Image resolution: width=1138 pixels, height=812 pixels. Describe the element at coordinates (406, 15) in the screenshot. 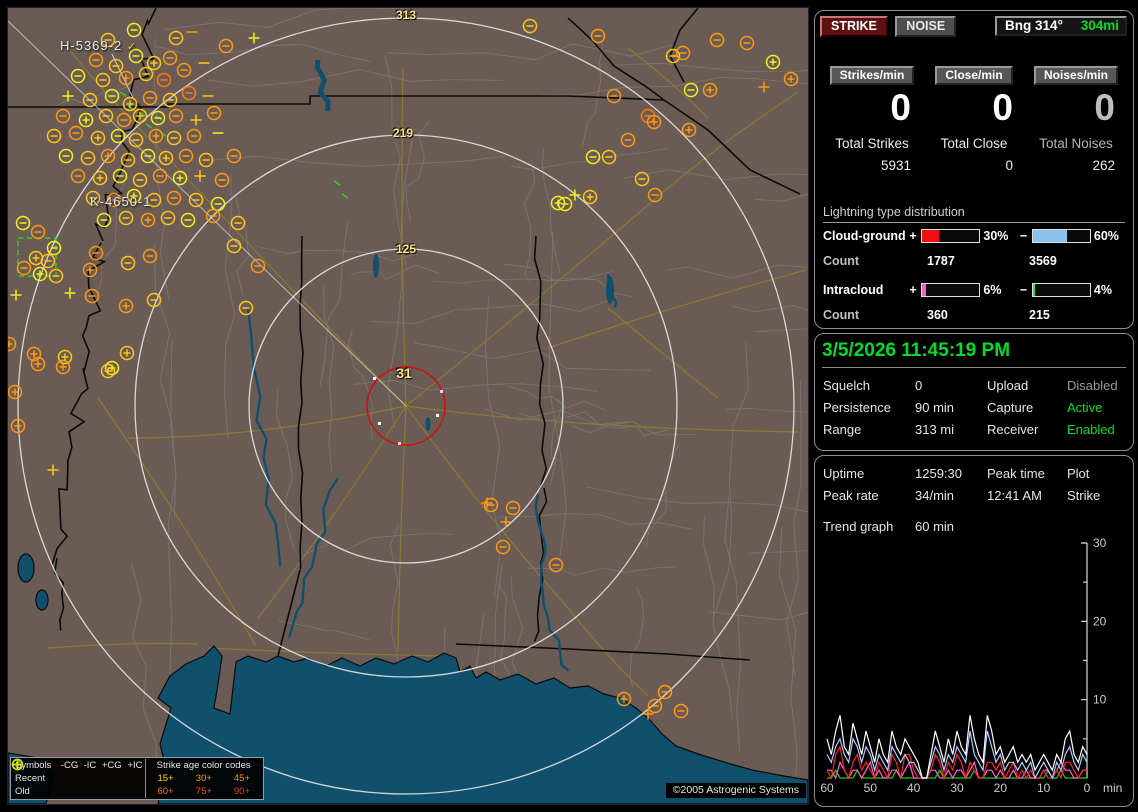

I see `ring-label-313: 313` at that location.